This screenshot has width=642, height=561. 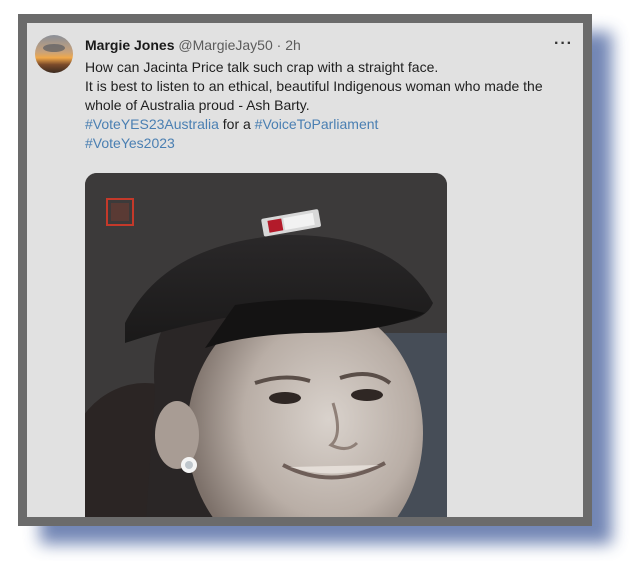 I want to click on avatar, so click(x=54, y=54).